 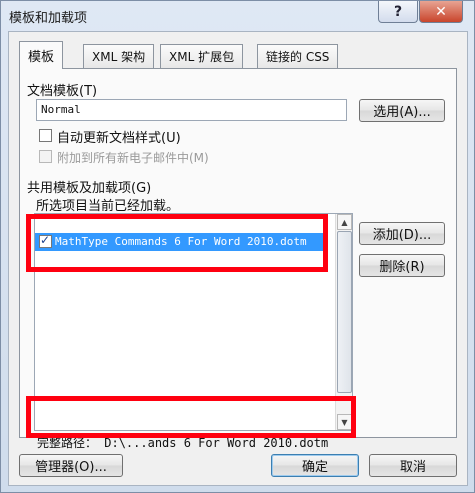 What do you see at coordinates (108, 206) in the screenshot?
I see `loaded-hint: 所选项目当前已经加载。` at bounding box center [108, 206].